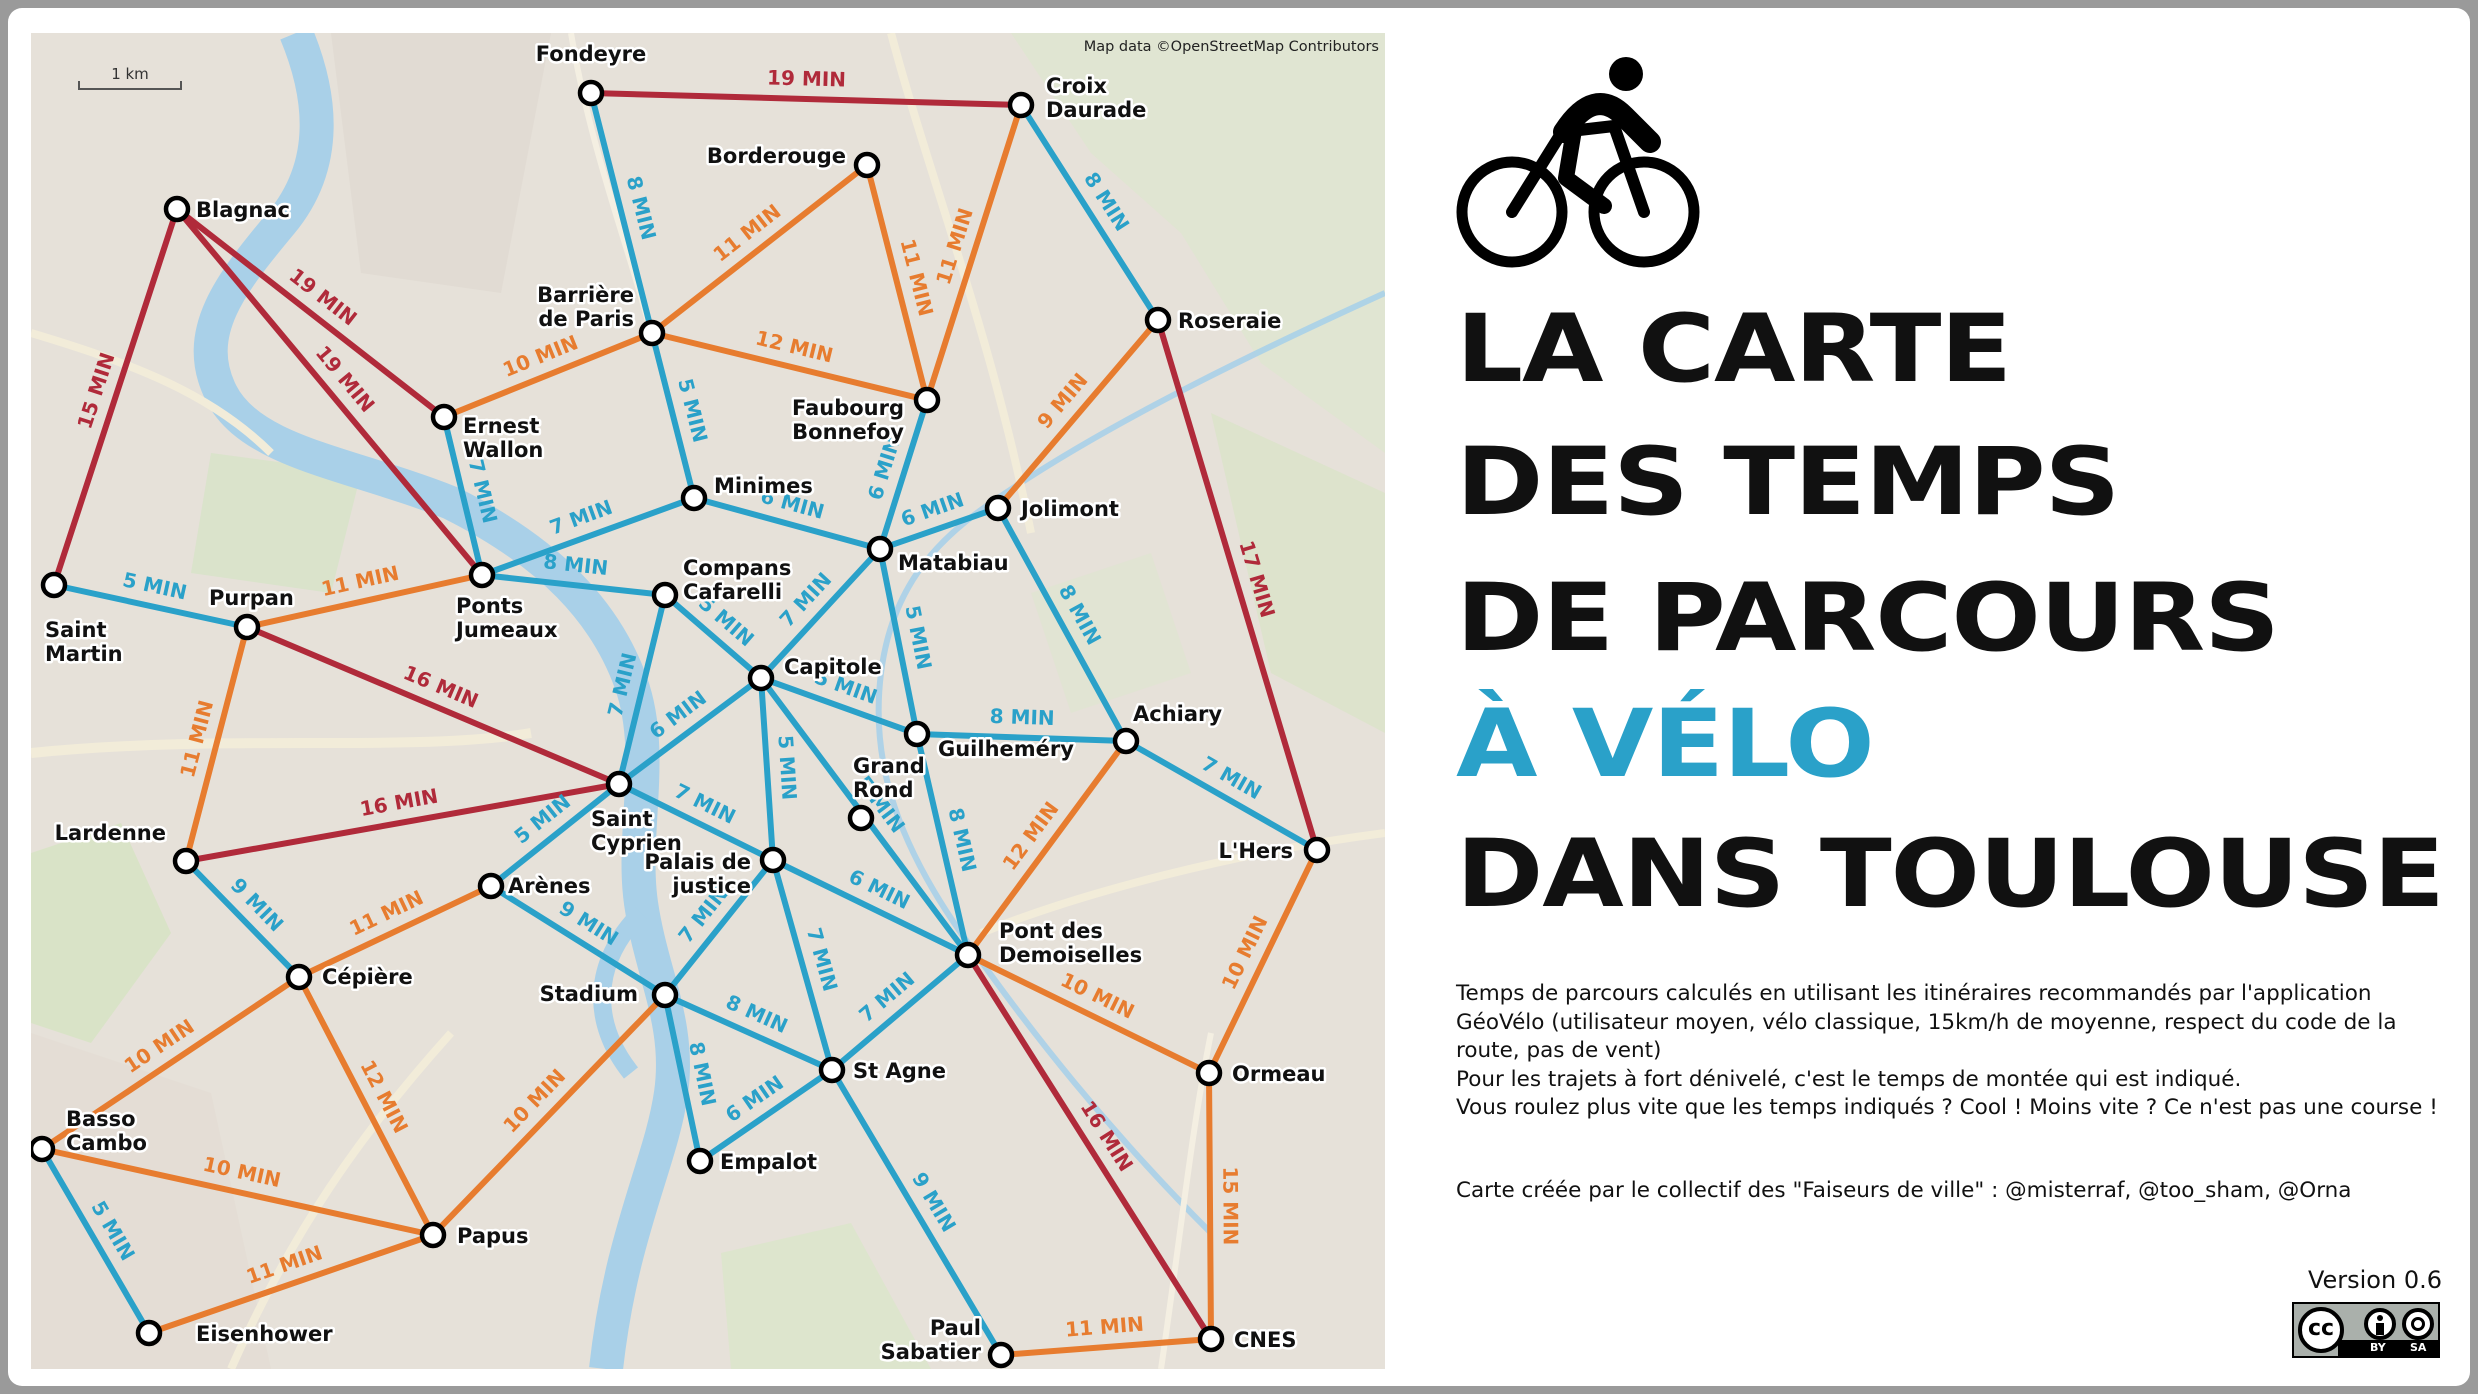 The image size is (2478, 1394). I want to click on title-line-4: À VÉLO, so click(1665, 744).